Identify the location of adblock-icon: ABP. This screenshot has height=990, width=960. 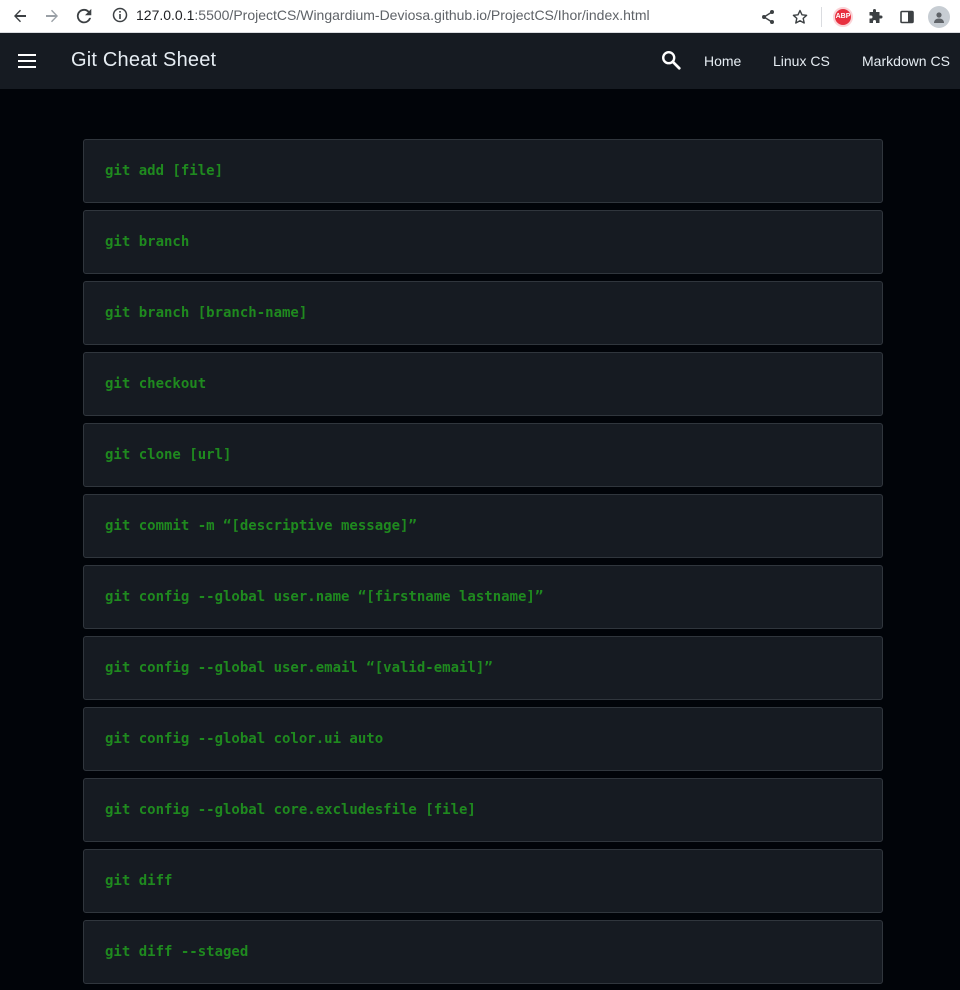
(843, 17).